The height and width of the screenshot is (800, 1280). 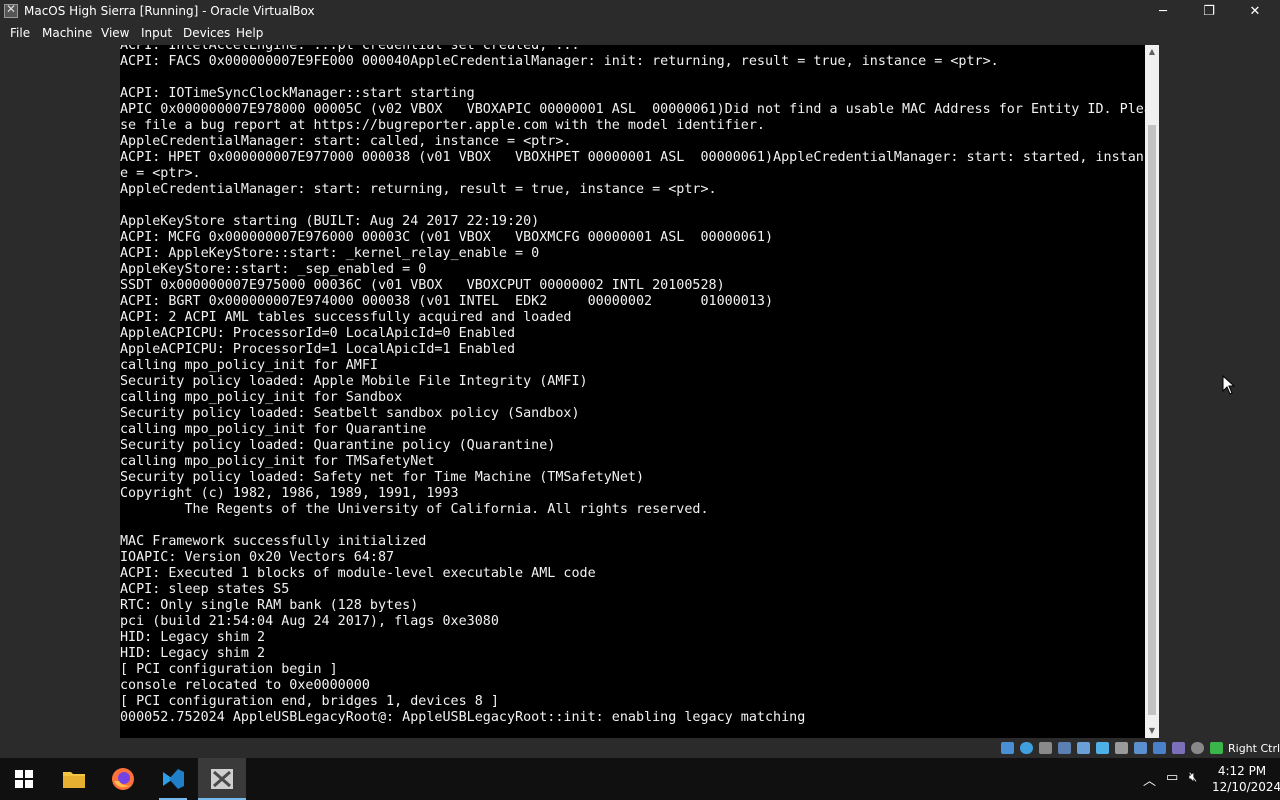 What do you see at coordinates (11, 10) in the screenshot?
I see `virtualbox-app-icon` at bounding box center [11, 10].